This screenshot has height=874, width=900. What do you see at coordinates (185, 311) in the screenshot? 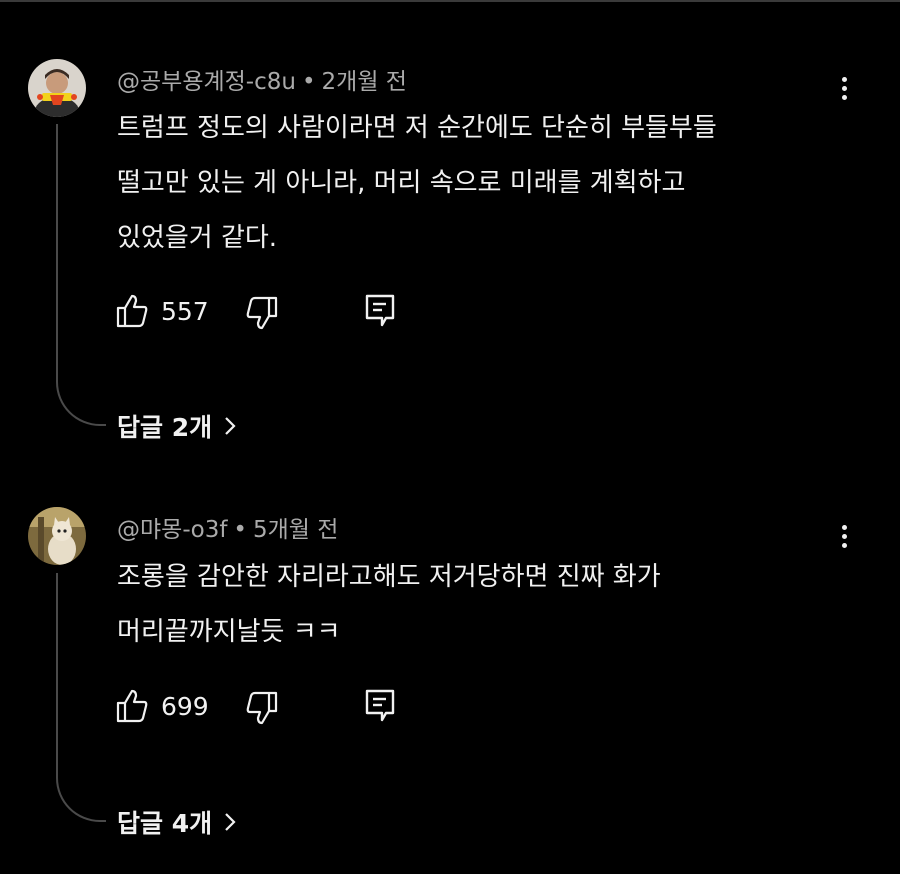
I see `like-count: 557` at bounding box center [185, 311].